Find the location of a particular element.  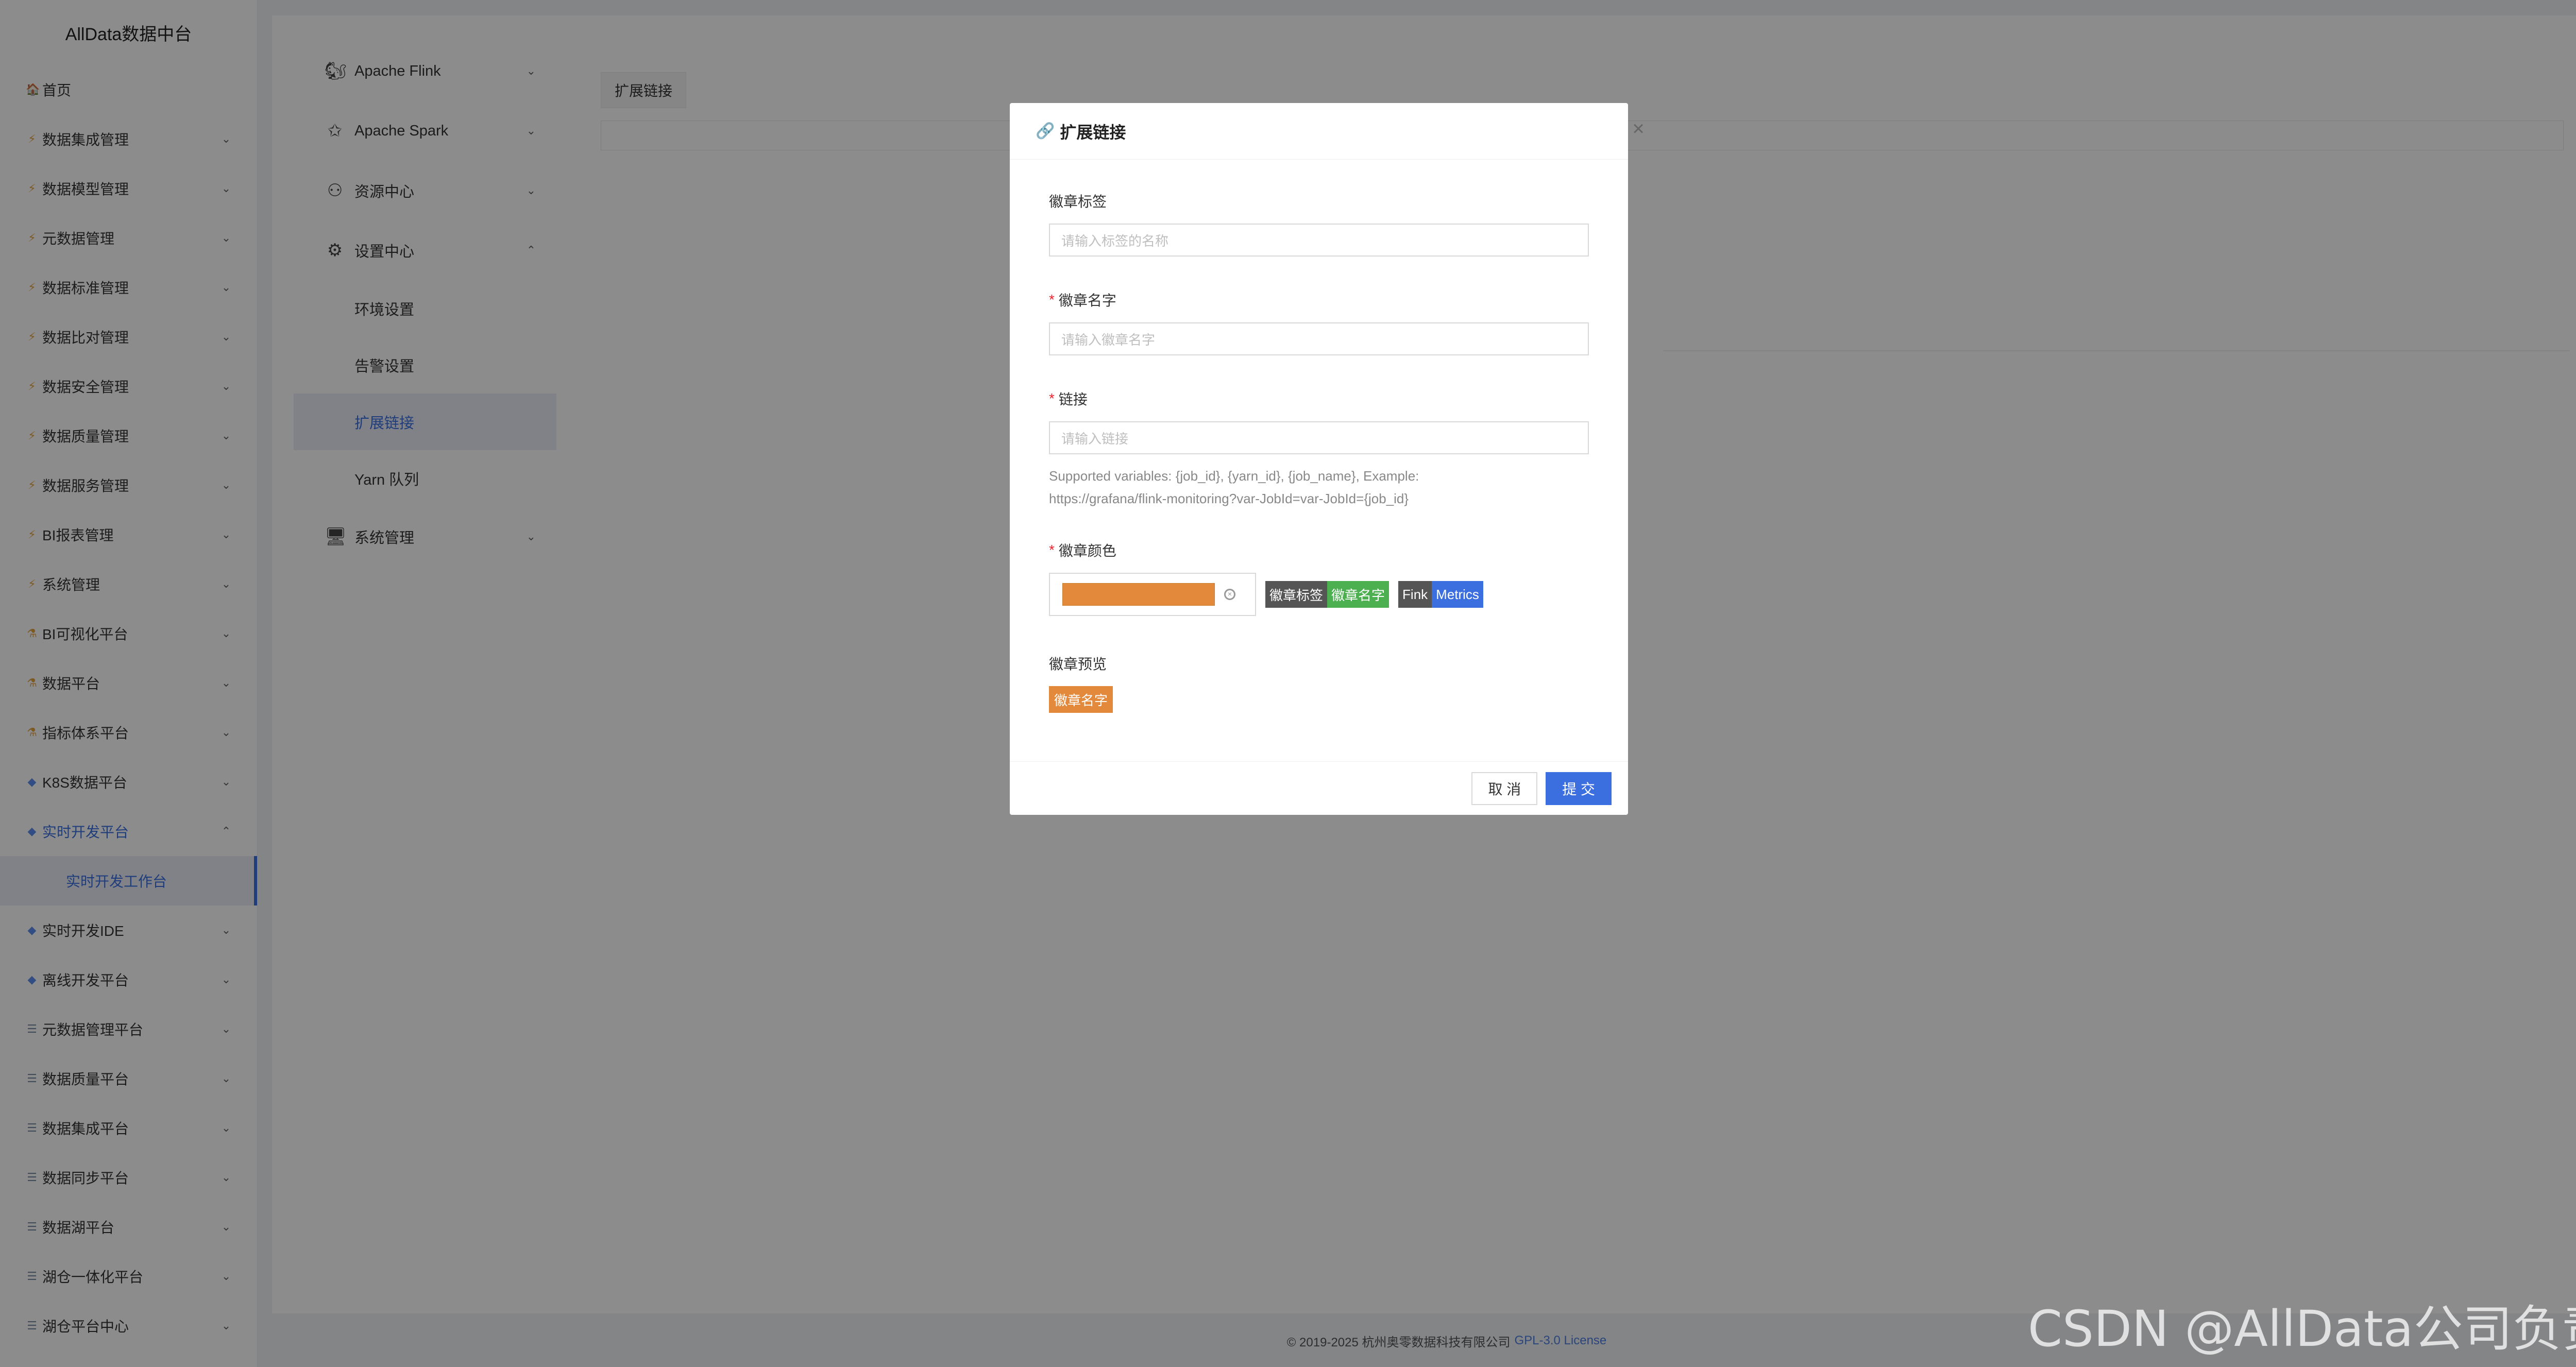

field-label: * 链接 is located at coordinates (1319, 398).